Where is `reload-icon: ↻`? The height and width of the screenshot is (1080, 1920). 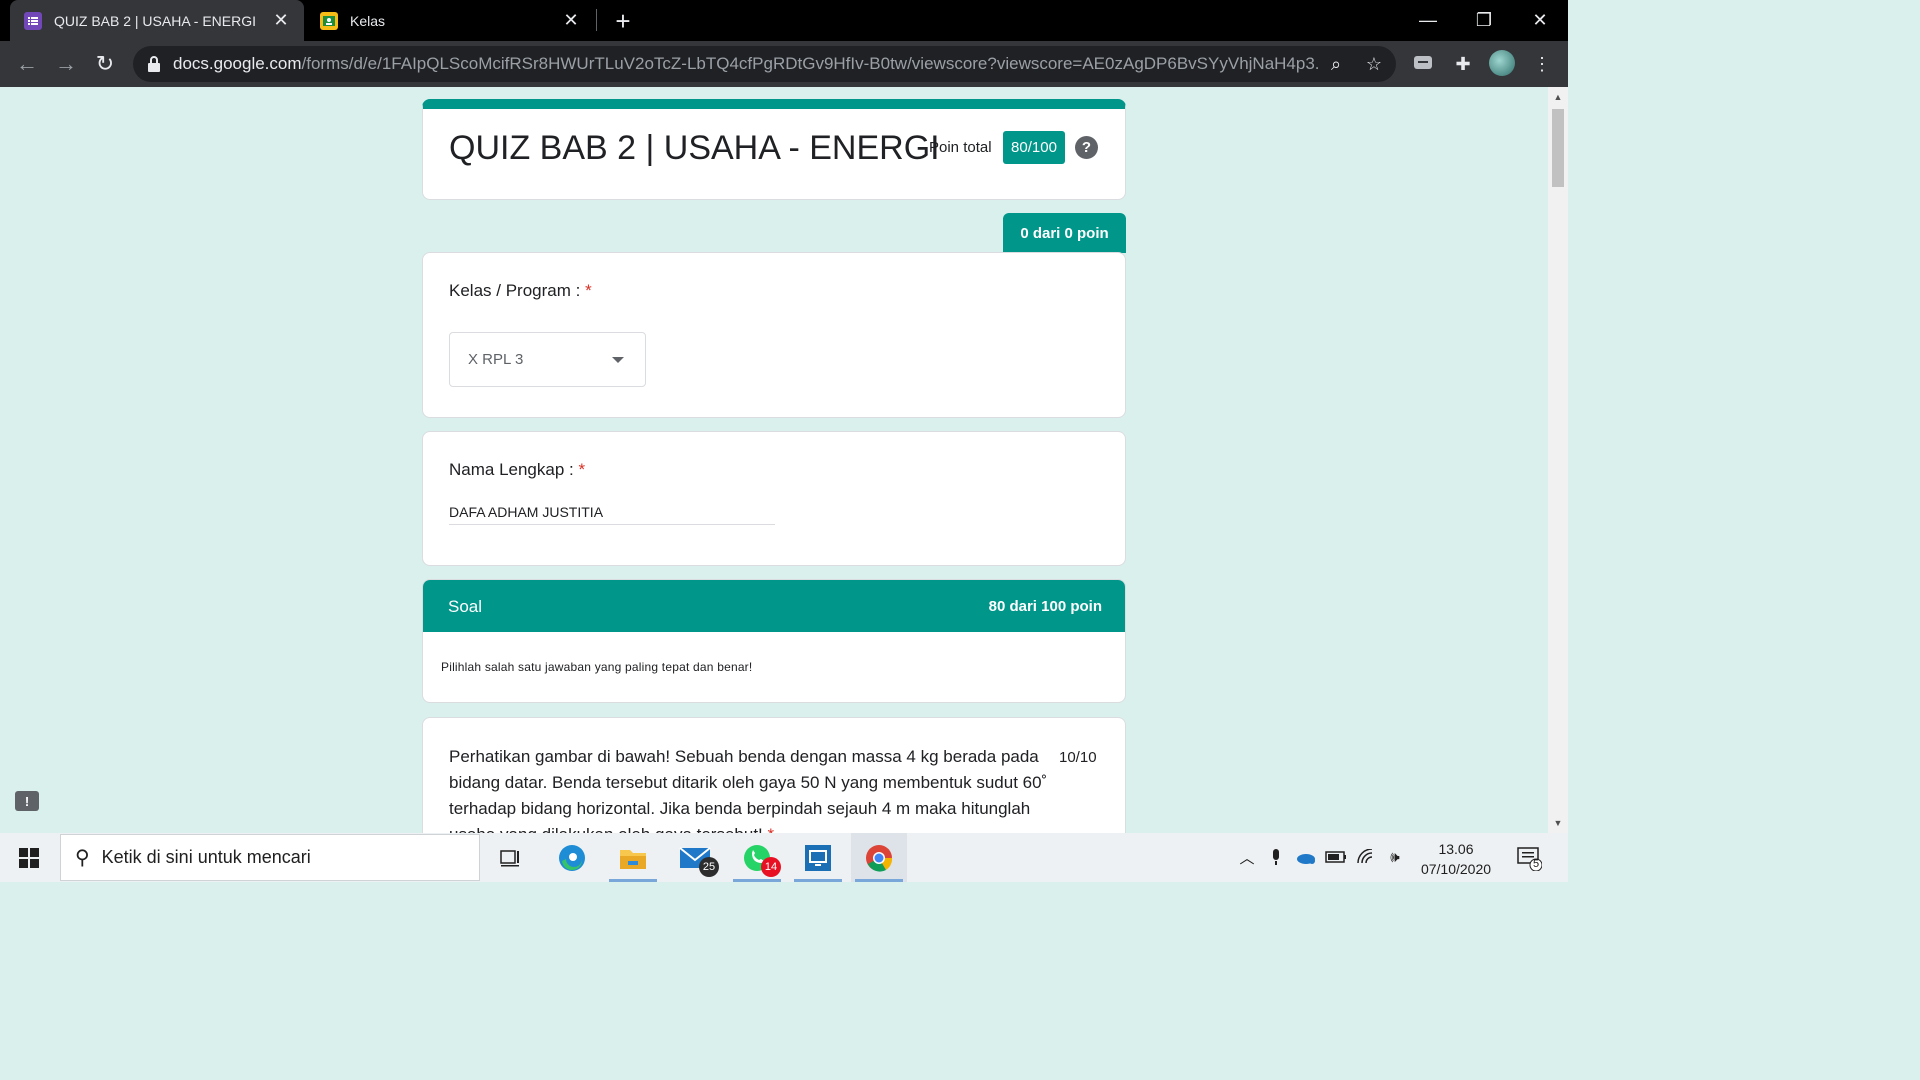
reload-icon: ↻ is located at coordinates (105, 64).